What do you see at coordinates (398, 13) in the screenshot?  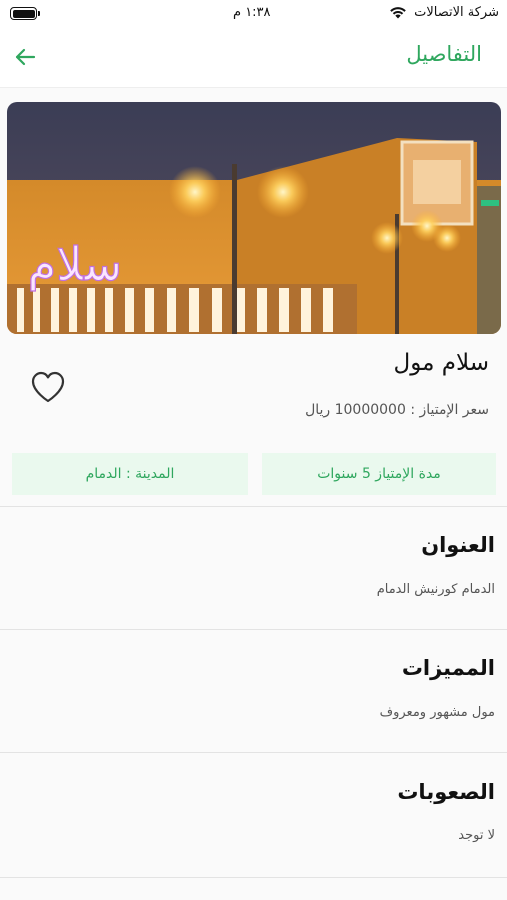 I see `wifi-icon` at bounding box center [398, 13].